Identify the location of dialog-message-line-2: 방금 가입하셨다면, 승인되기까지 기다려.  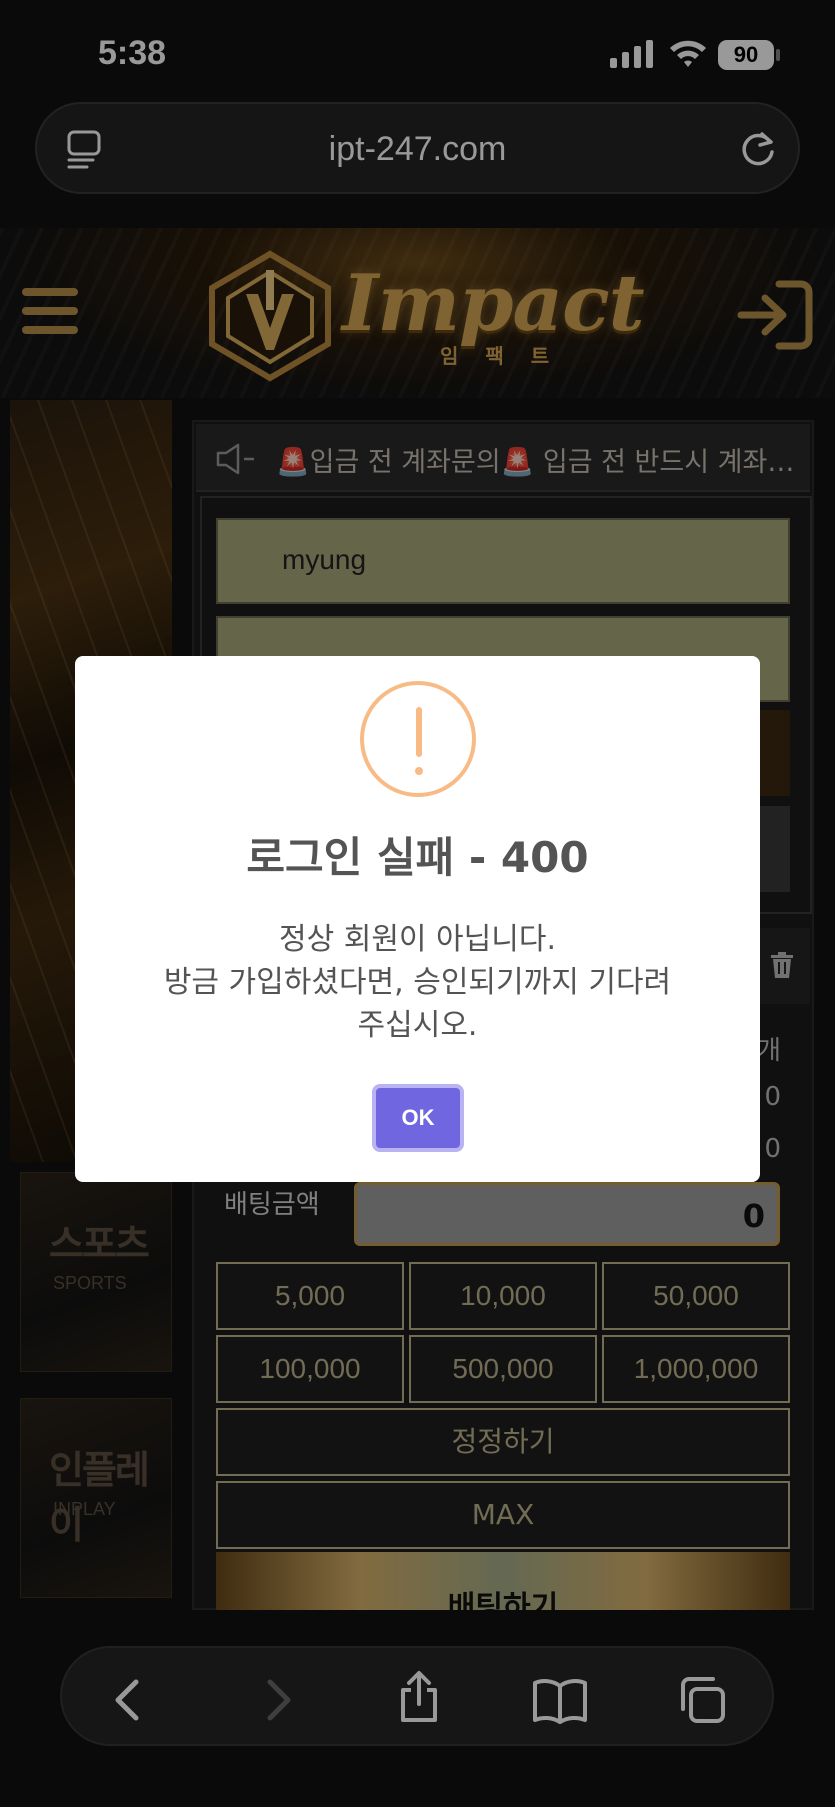
(417, 982).